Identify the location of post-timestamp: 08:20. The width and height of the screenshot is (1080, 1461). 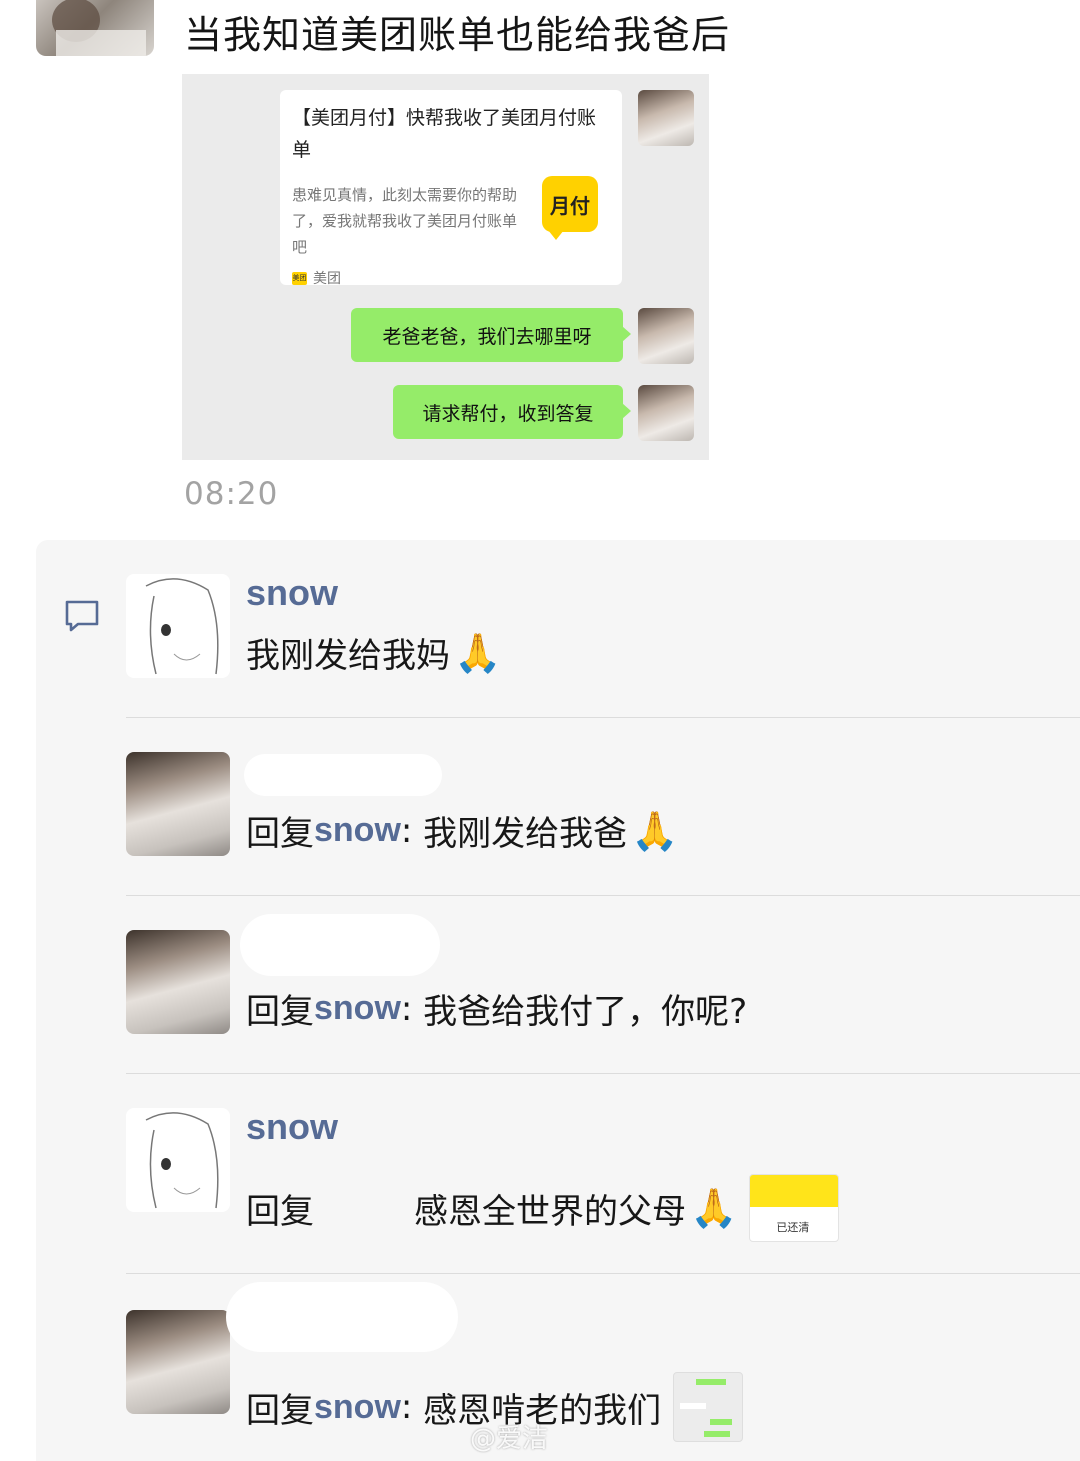
(231, 494).